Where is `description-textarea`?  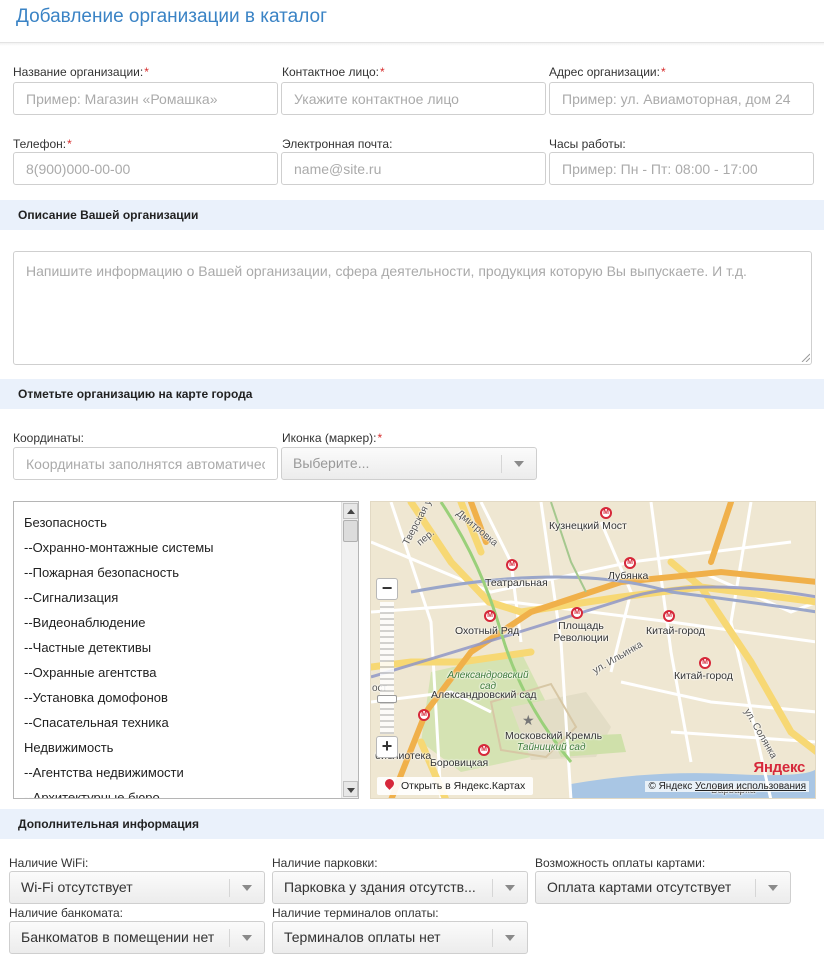 description-textarea is located at coordinates (412, 308).